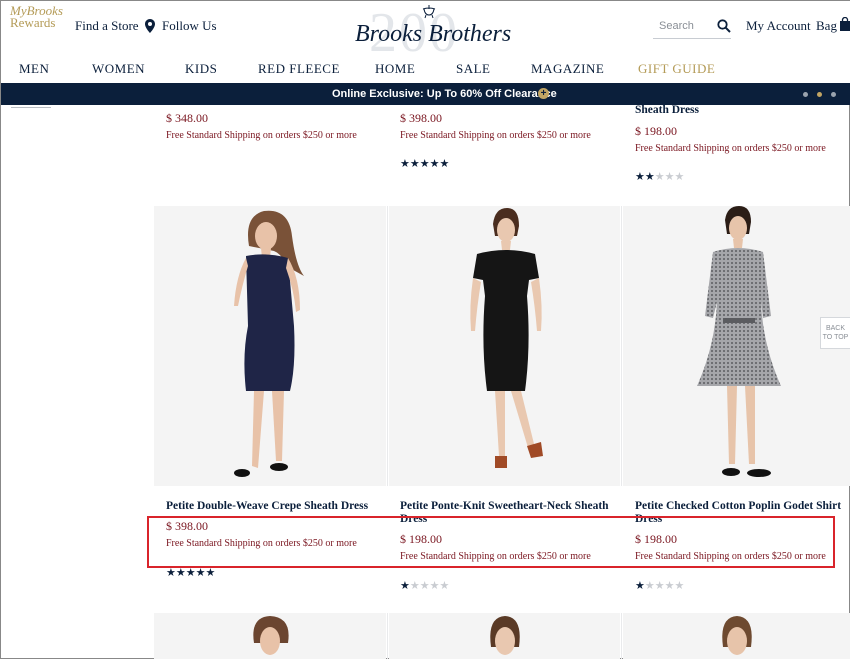 The image size is (850, 659). I want to click on product-image-ponte-knit, so click(504, 346).